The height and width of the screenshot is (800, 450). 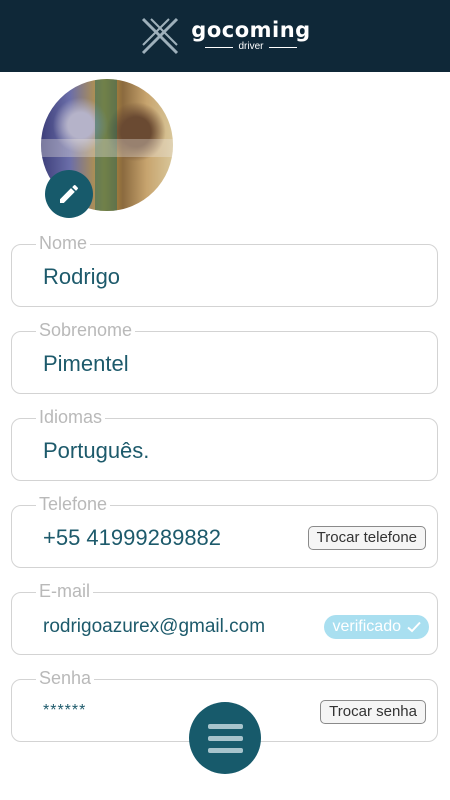 I want to click on sobrenome-label: Sobrenome, so click(x=86, y=330).